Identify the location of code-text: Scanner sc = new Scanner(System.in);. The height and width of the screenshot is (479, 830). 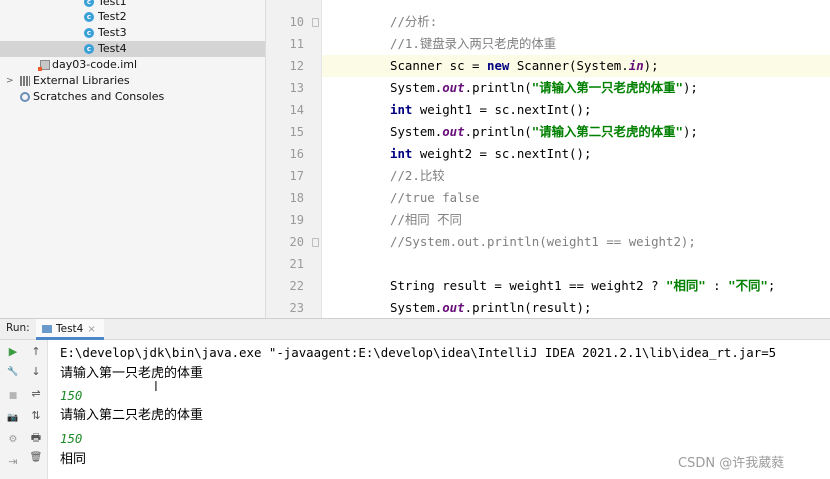
(524, 65).